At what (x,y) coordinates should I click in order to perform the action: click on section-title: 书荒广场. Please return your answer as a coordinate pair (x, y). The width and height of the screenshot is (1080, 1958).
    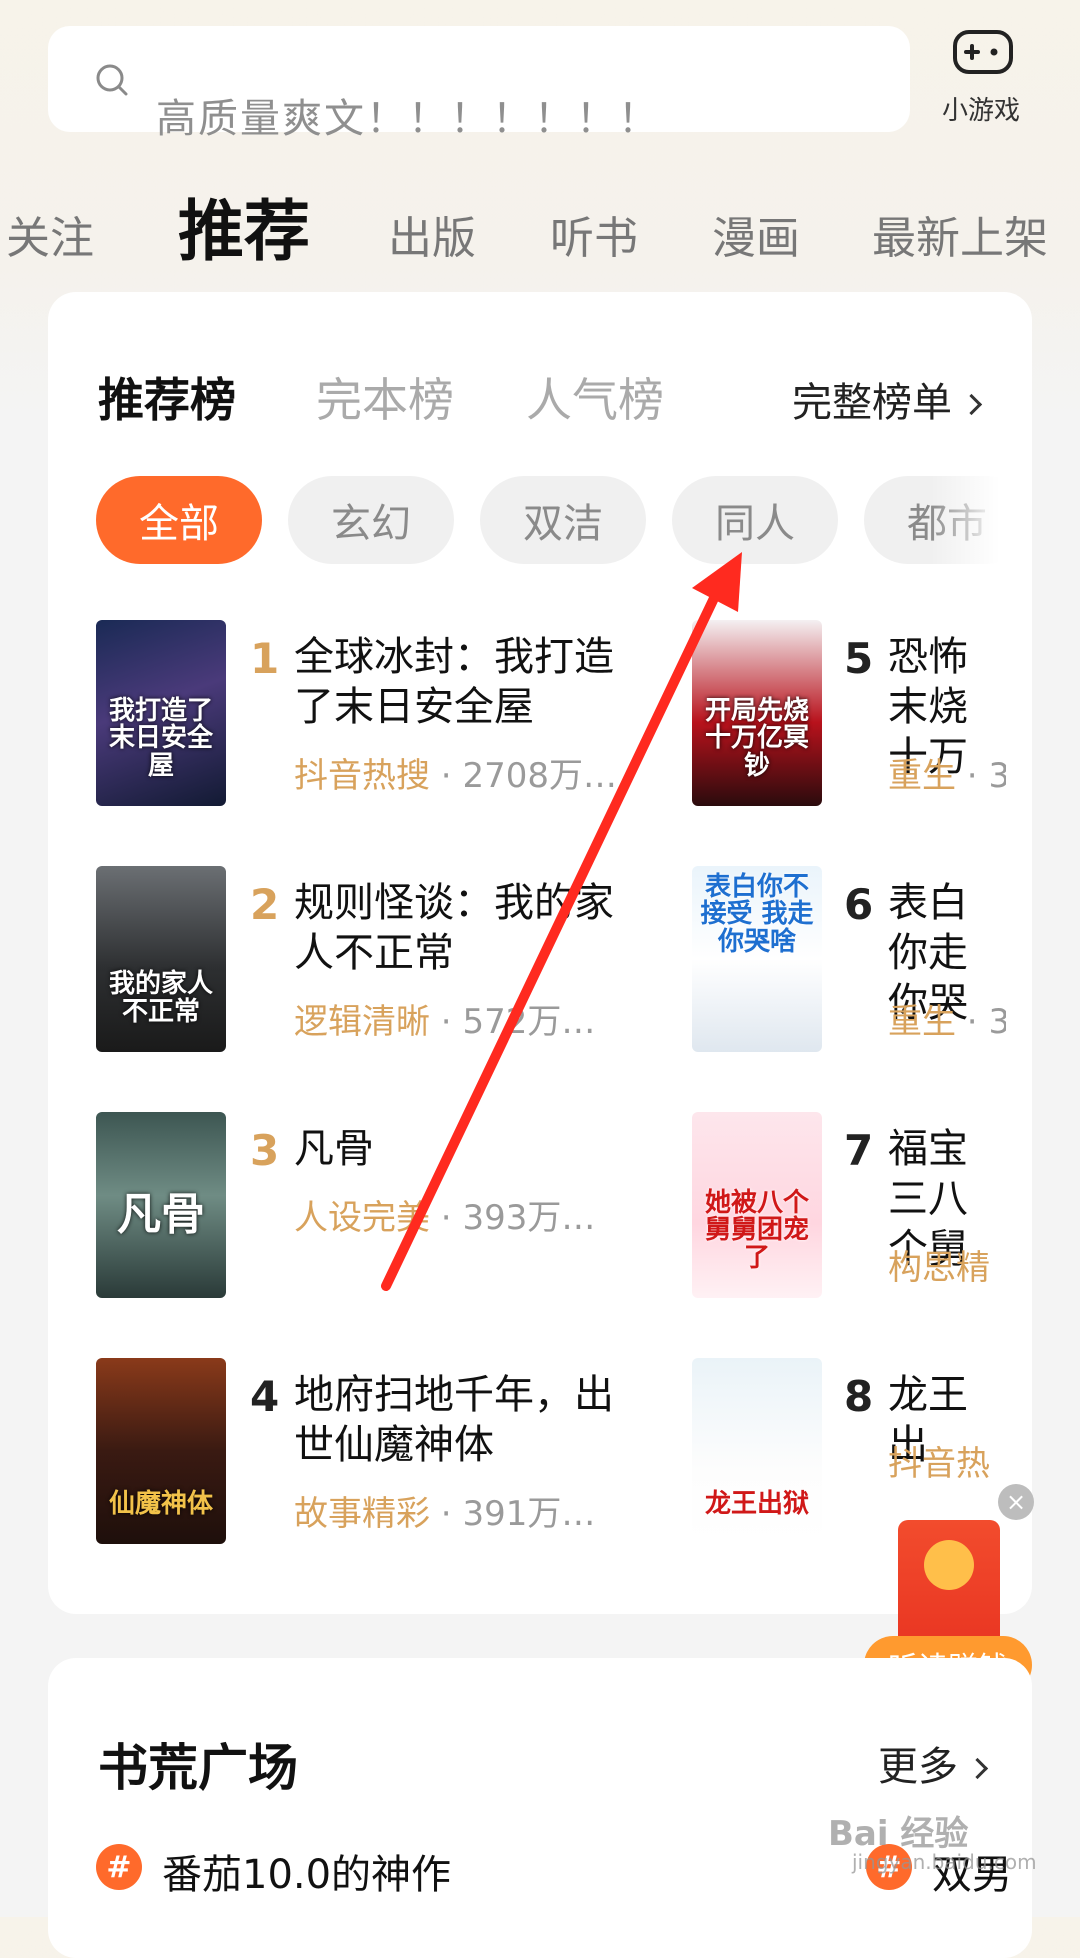
    Looking at the image, I should click on (198, 1768).